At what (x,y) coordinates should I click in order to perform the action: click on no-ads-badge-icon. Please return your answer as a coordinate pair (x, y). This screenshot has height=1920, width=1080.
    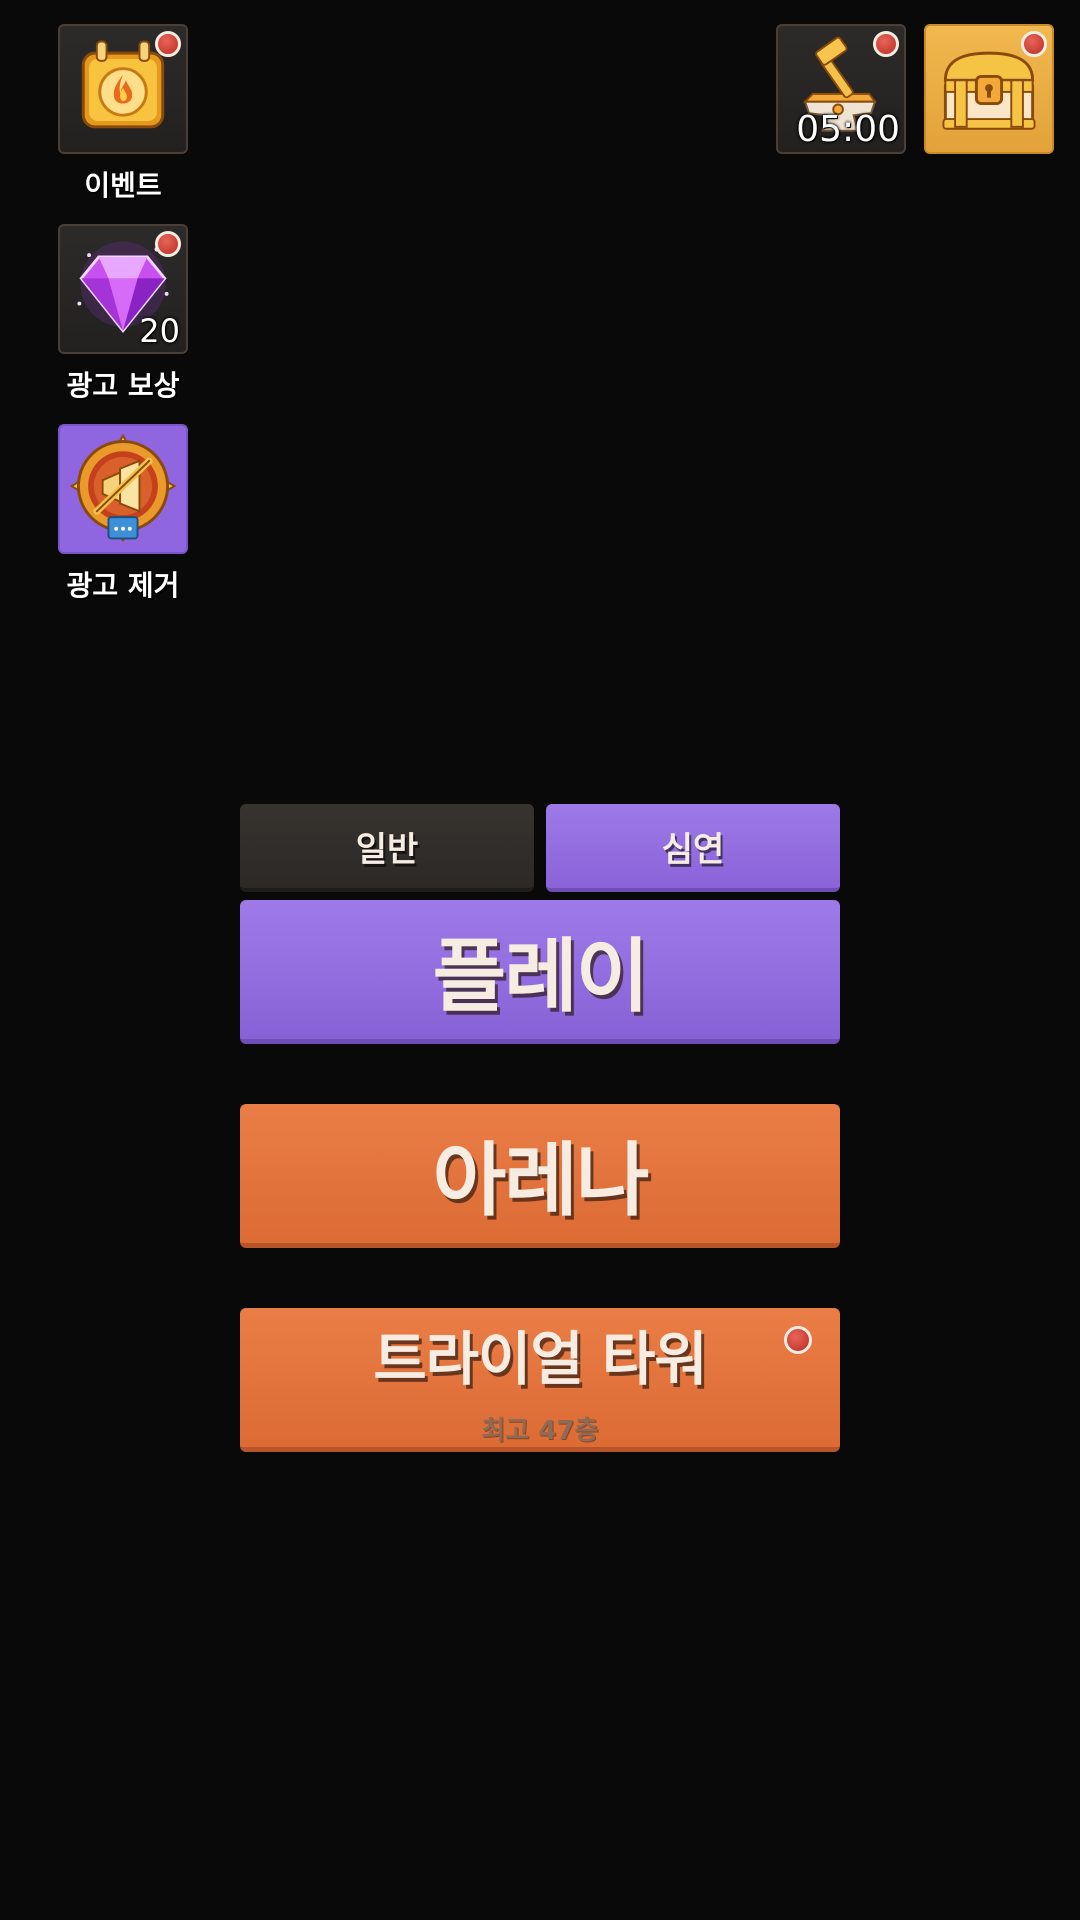
    Looking at the image, I should click on (123, 487).